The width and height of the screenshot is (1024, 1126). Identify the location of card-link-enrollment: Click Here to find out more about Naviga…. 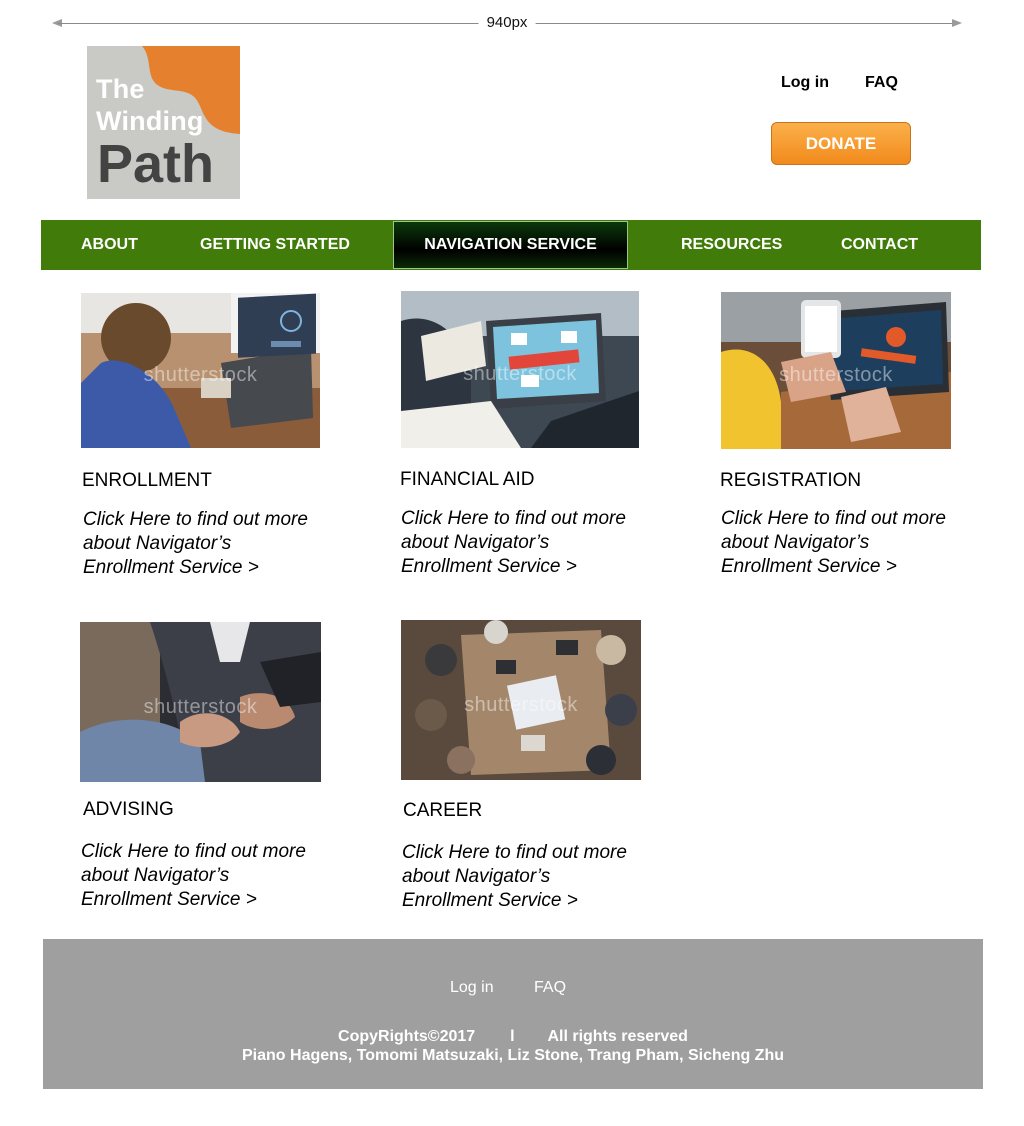
(203, 544).